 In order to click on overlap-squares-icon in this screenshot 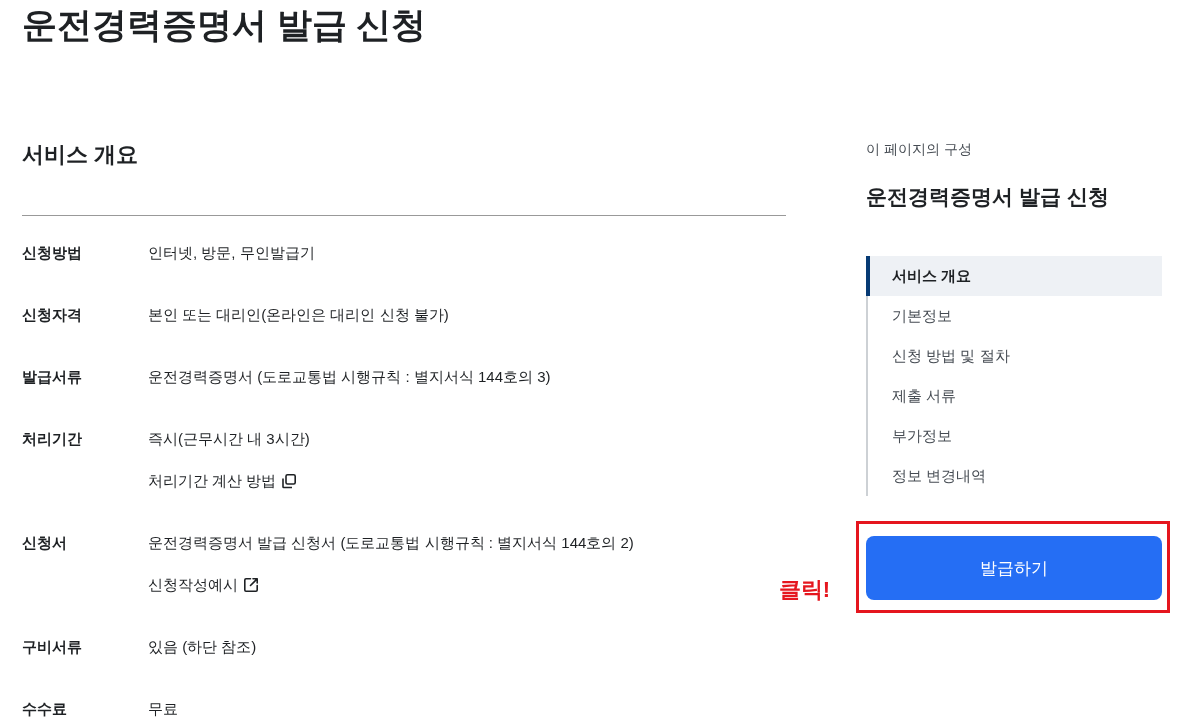, I will do `click(289, 481)`.